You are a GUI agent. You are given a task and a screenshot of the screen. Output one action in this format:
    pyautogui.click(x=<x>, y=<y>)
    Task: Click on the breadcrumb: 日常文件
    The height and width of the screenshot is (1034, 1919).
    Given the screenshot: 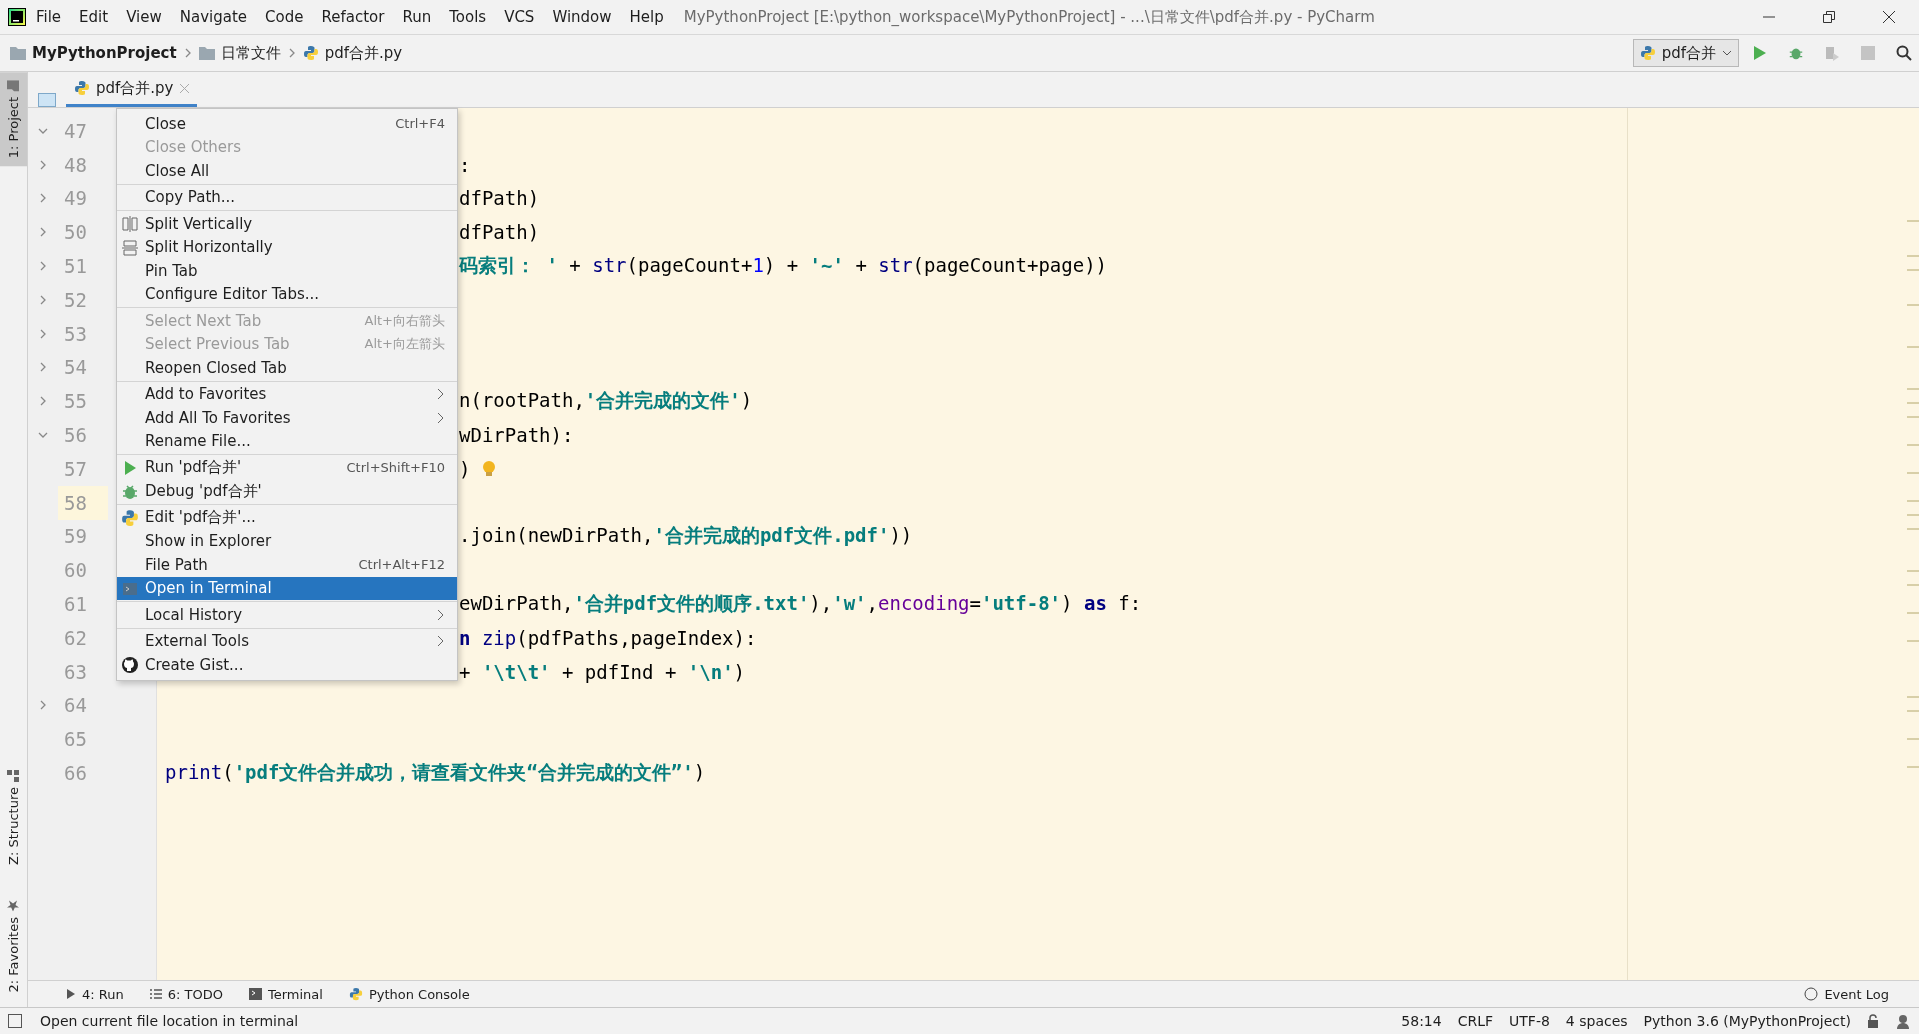 What is the action you would take?
    pyautogui.click(x=250, y=53)
    